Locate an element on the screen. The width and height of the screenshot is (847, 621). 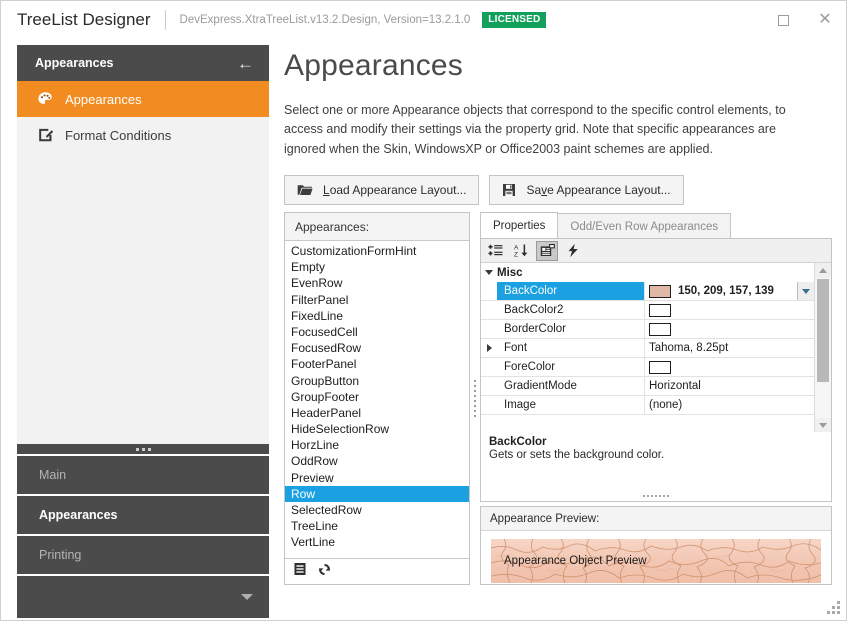
property-row-backcolor2: BackColor2 is located at coordinates (647, 310).